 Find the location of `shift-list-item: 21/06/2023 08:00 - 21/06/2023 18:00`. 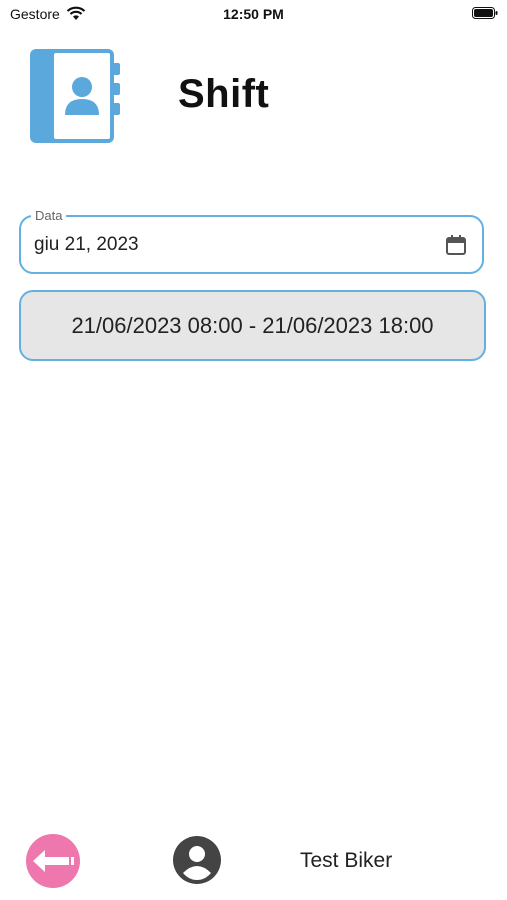

shift-list-item: 21/06/2023 08:00 - 21/06/2023 18:00 is located at coordinates (252, 325).